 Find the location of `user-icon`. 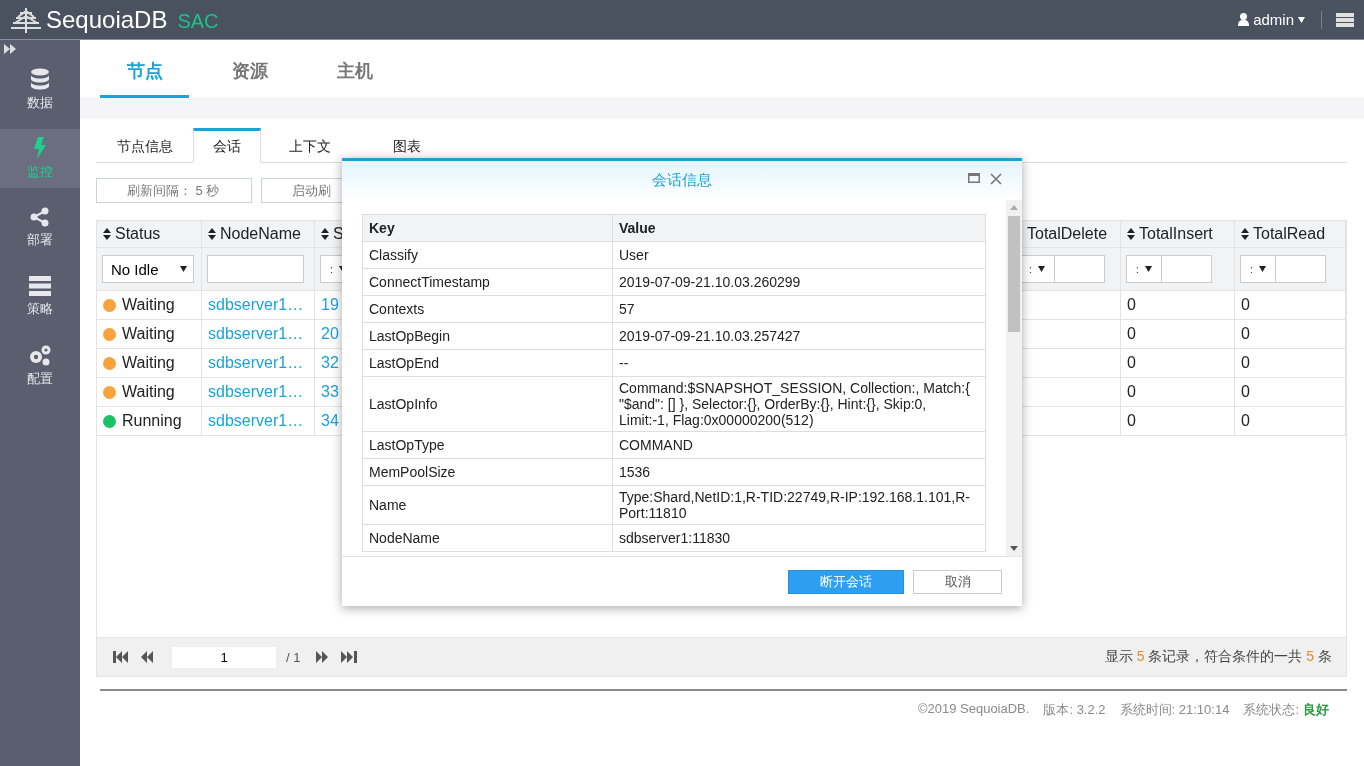

user-icon is located at coordinates (1244, 19).